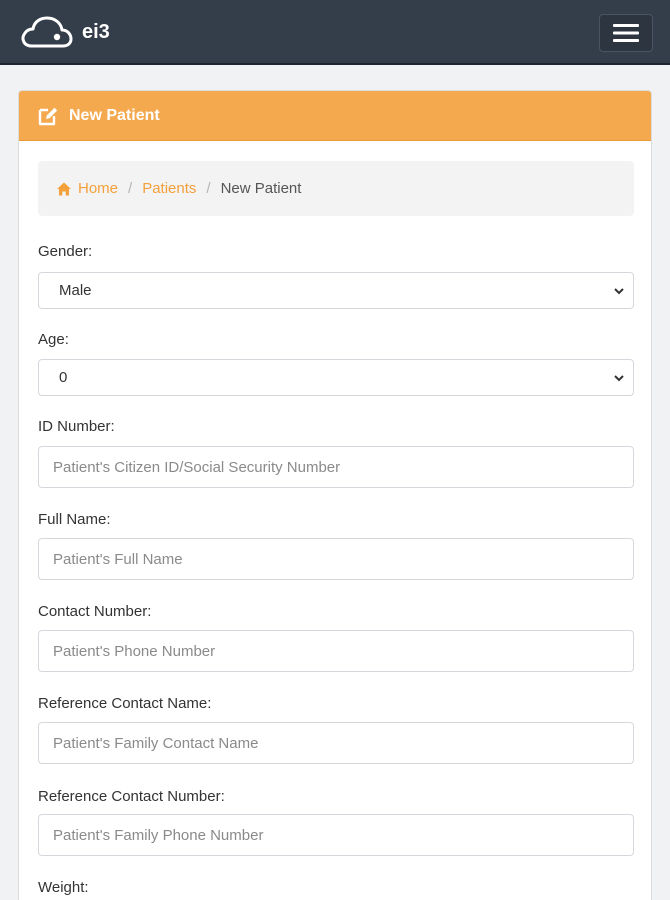 Image resolution: width=670 pixels, height=900 pixels. What do you see at coordinates (48, 116) in the screenshot?
I see `edit-icon` at bounding box center [48, 116].